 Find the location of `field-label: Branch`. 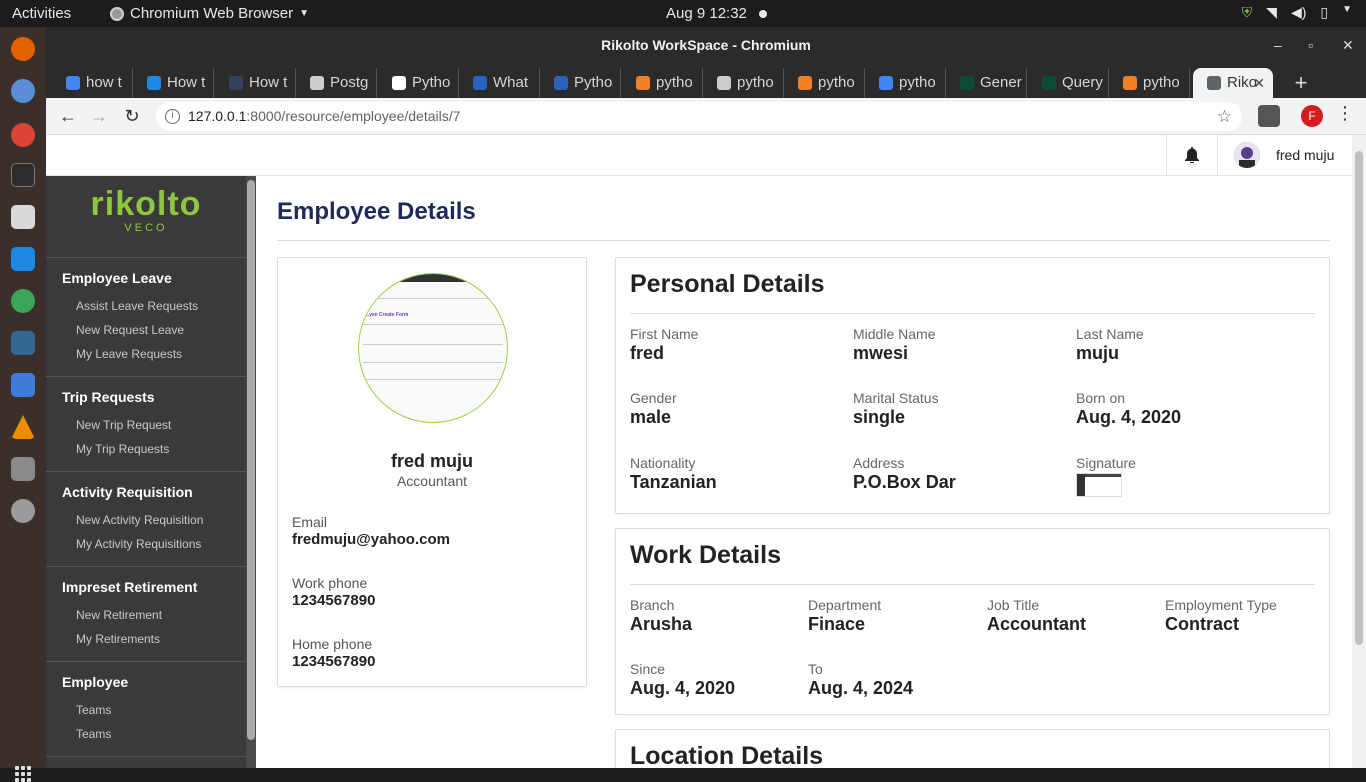

field-label: Branch is located at coordinates (652, 605).